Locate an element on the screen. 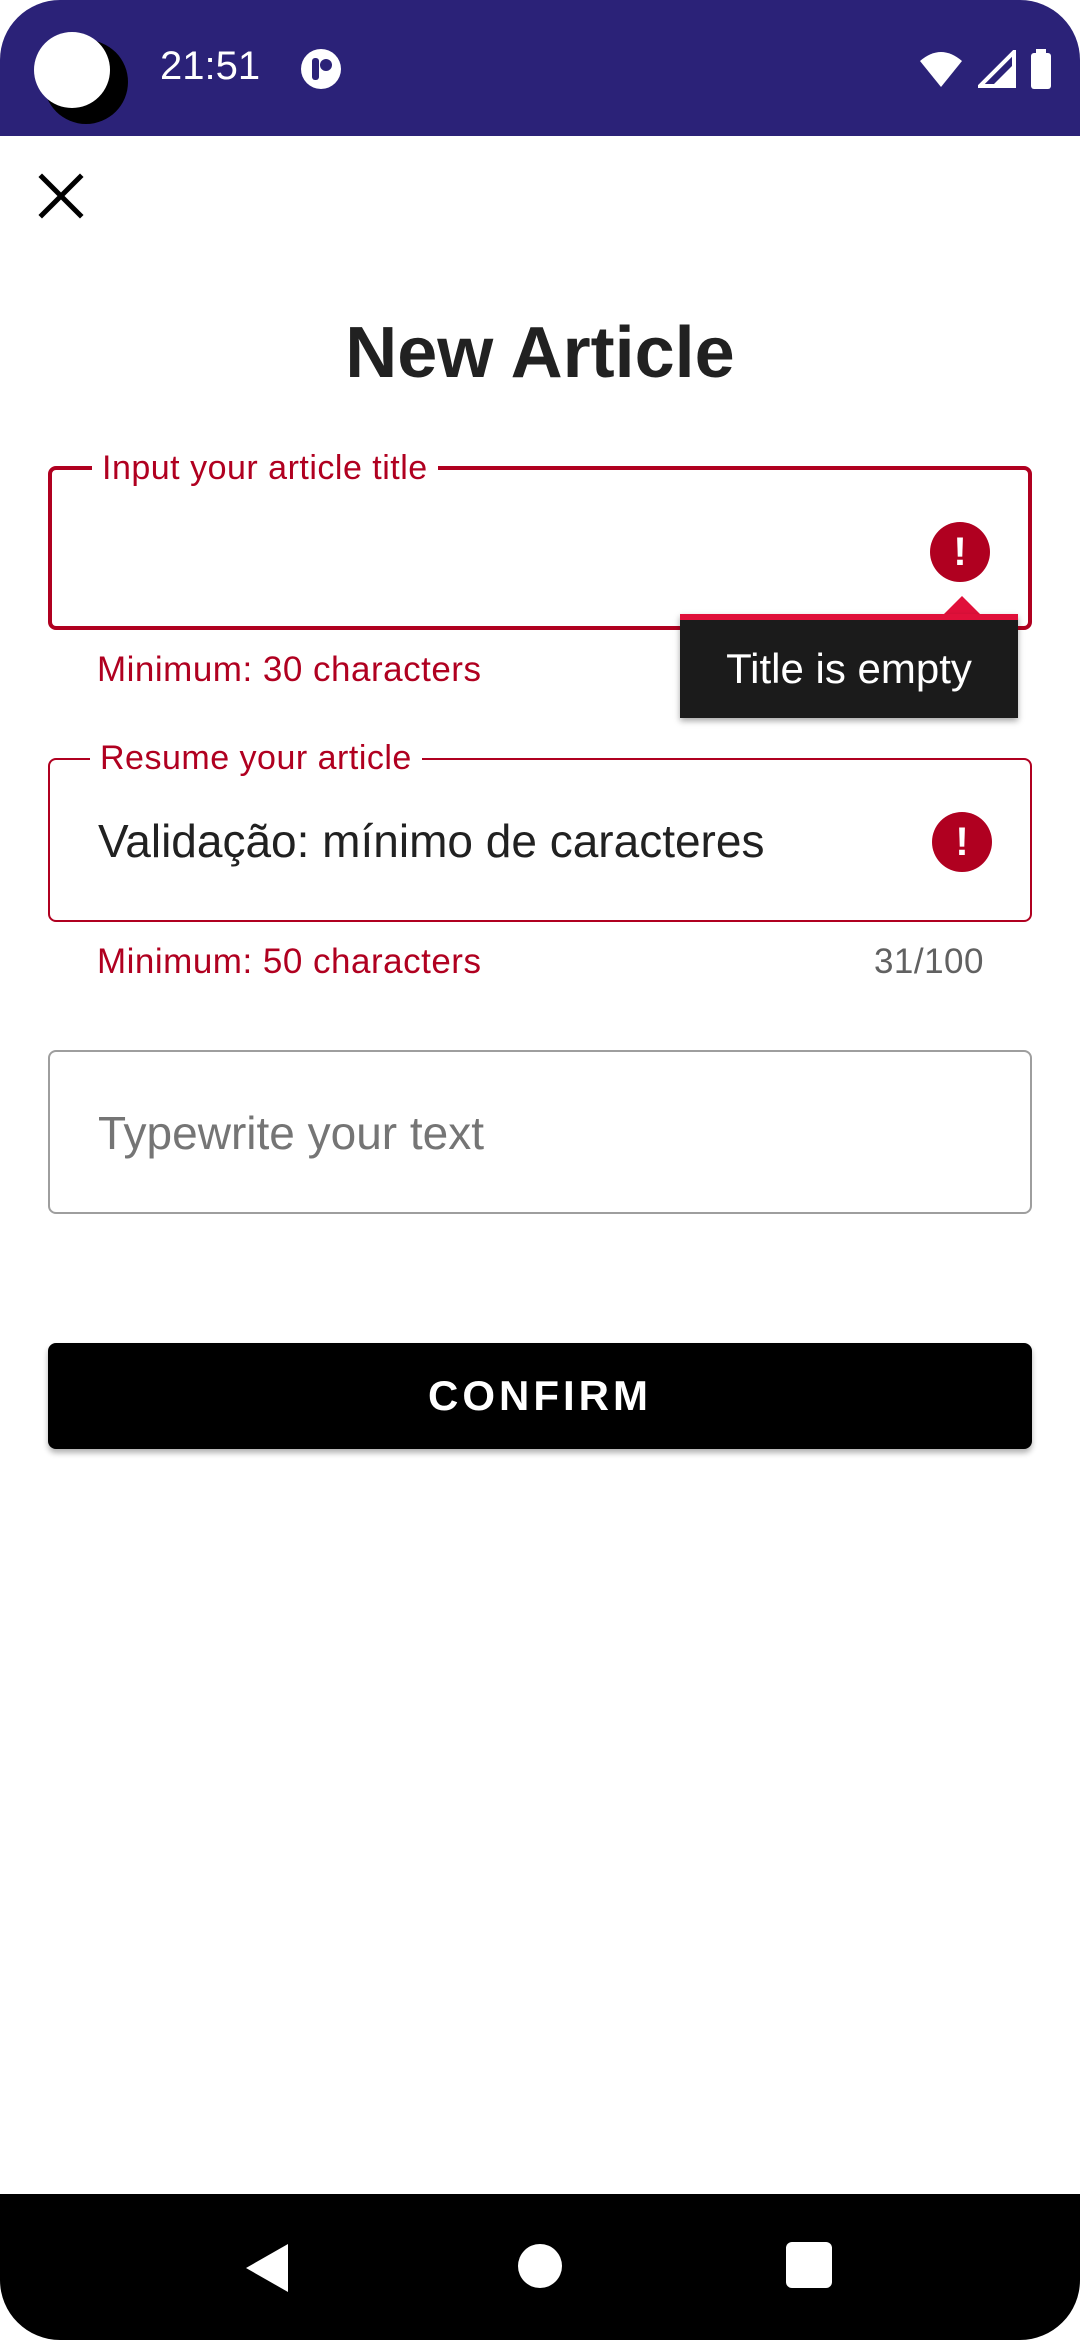 The height and width of the screenshot is (2340, 1080). wifi-icon is located at coordinates (941, 69).